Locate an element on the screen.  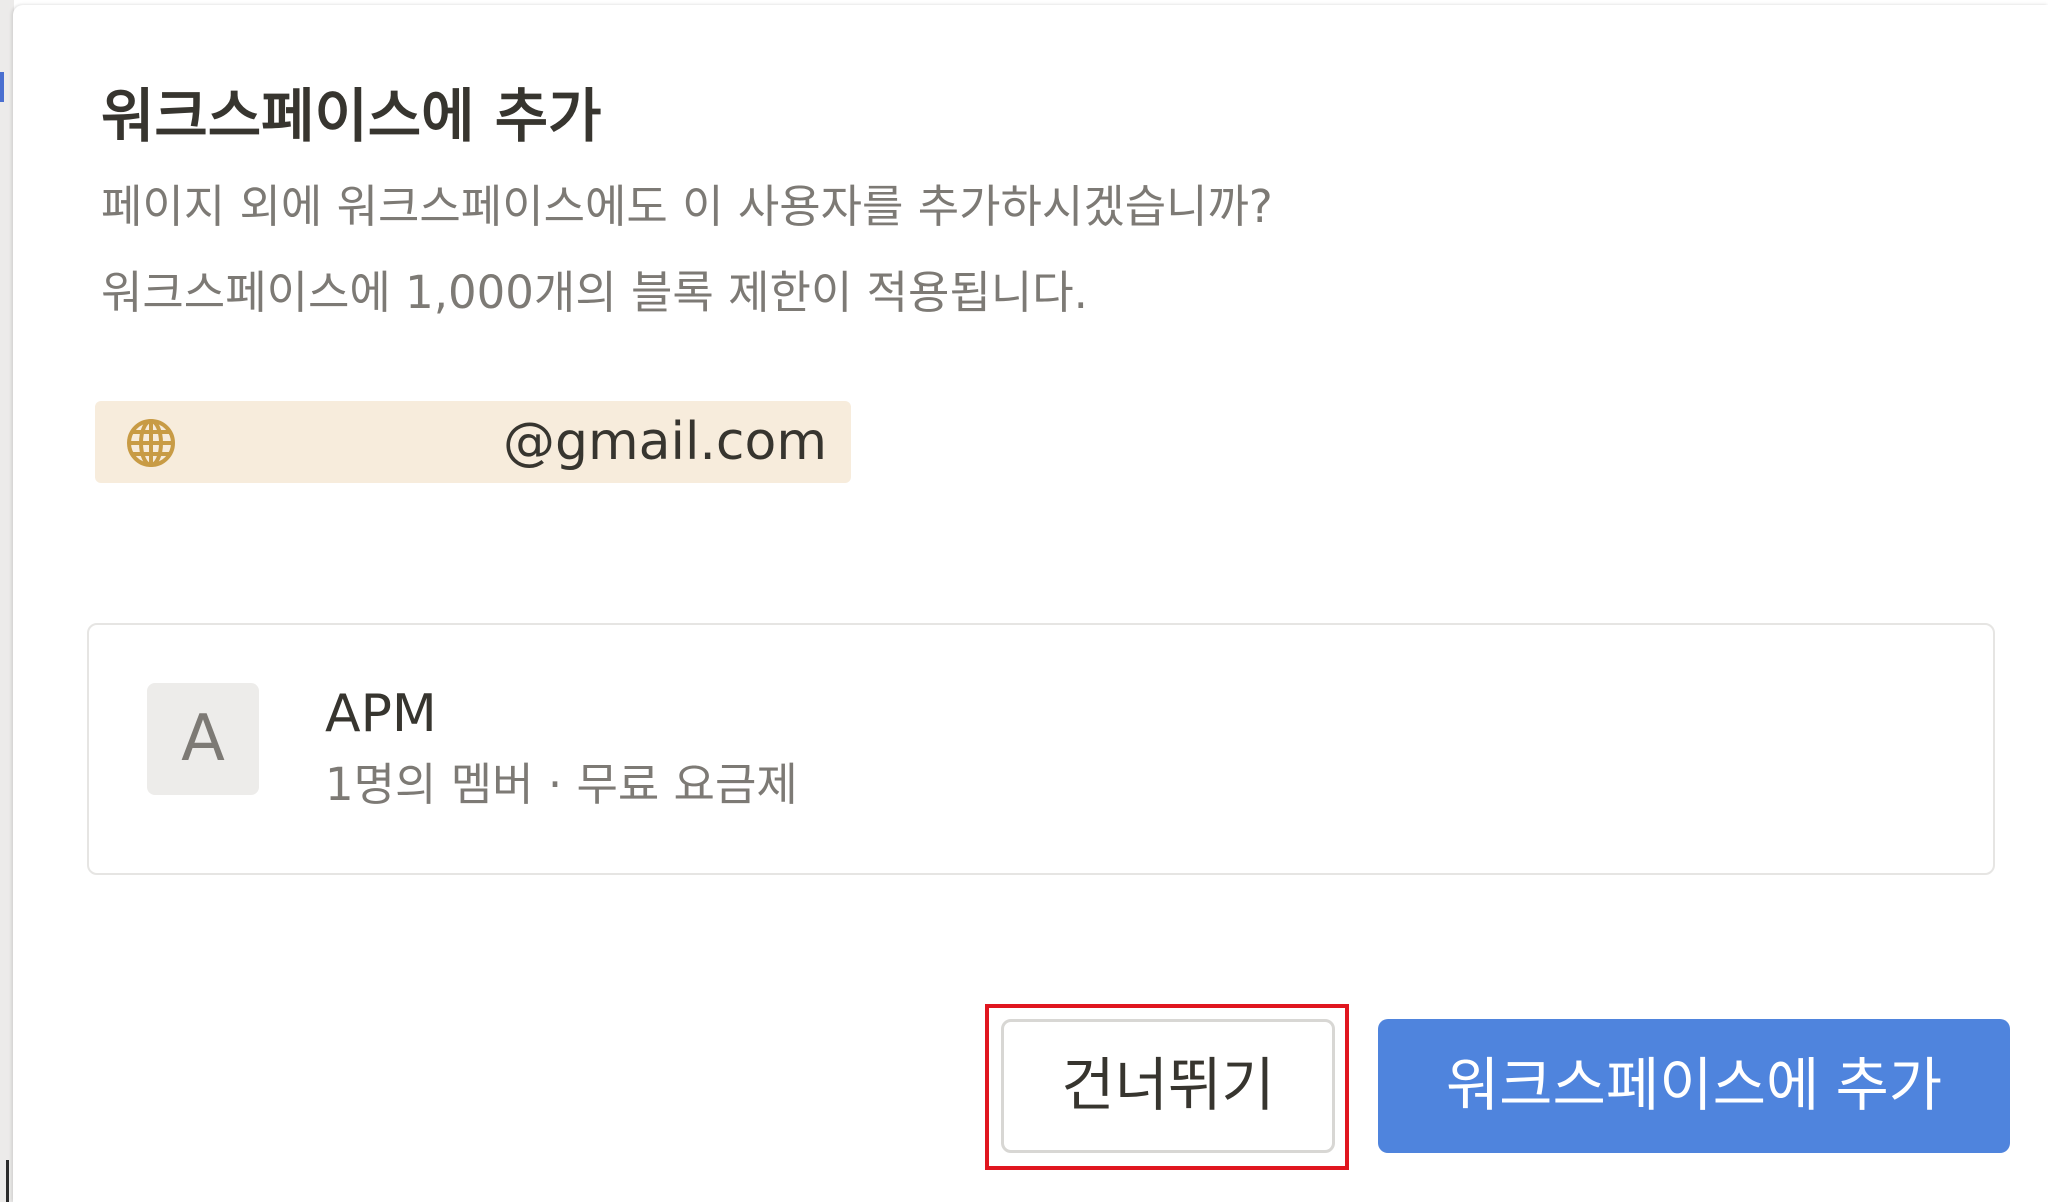
background-text-fragment is located at coordinates (7, 1181).